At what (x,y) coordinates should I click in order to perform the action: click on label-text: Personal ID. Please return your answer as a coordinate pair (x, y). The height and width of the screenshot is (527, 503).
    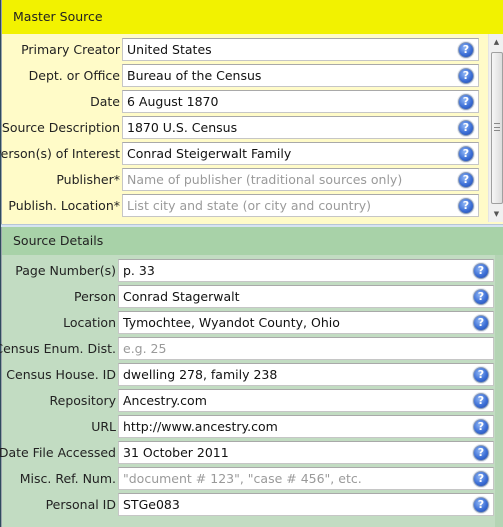
    Looking at the image, I should click on (80, 504).